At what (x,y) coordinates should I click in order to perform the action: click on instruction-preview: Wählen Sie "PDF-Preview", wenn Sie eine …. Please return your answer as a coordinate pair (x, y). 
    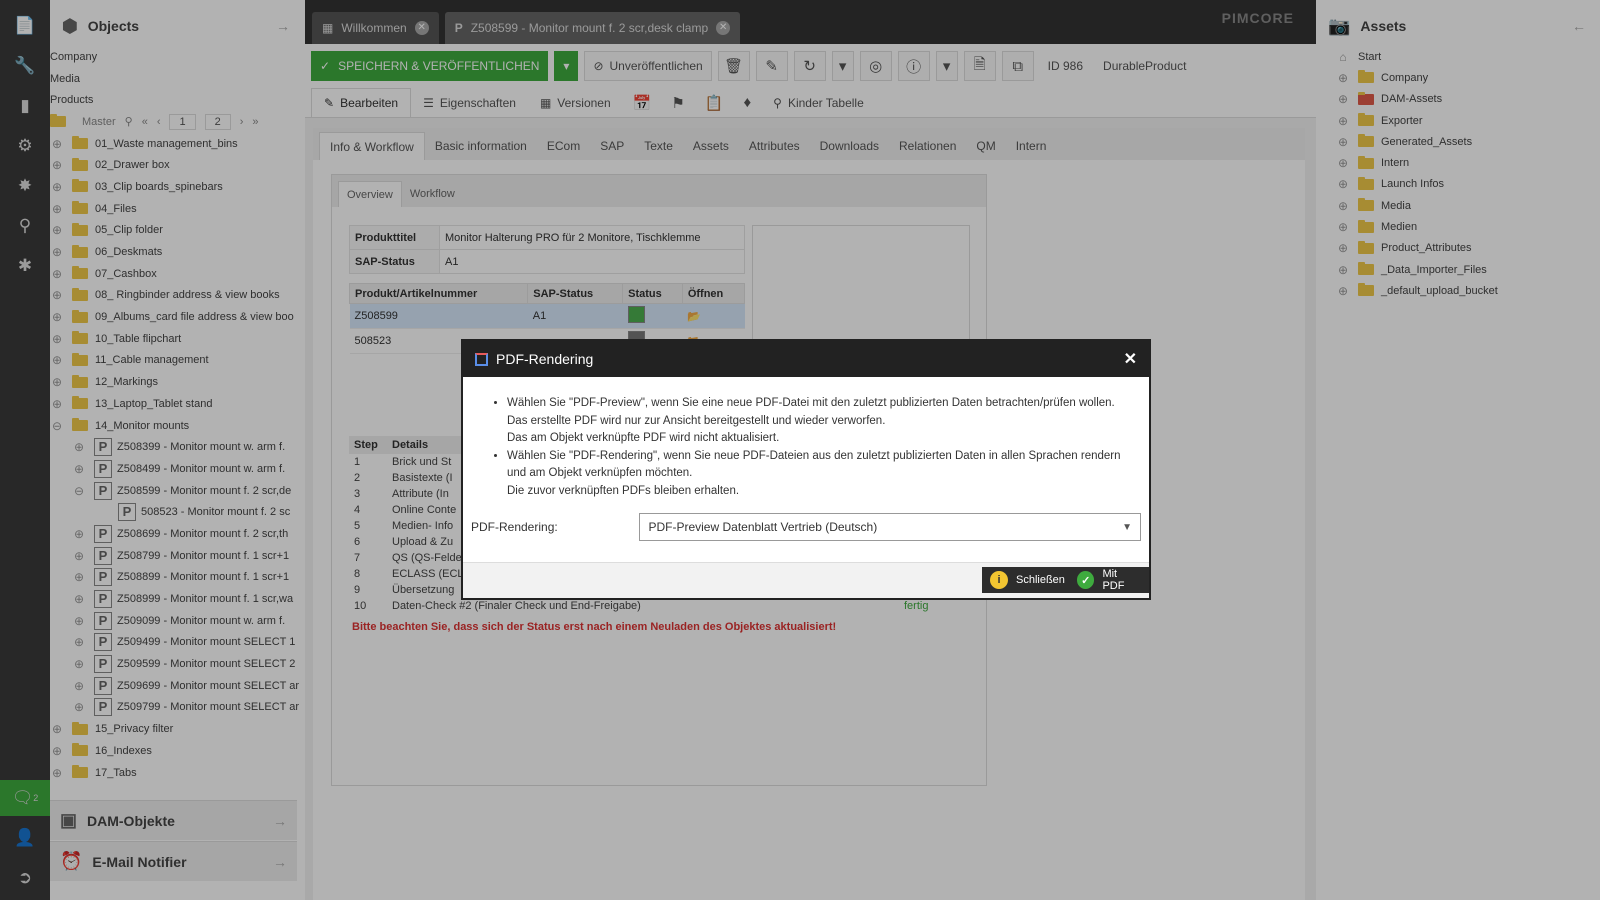
    Looking at the image, I should click on (818, 421).